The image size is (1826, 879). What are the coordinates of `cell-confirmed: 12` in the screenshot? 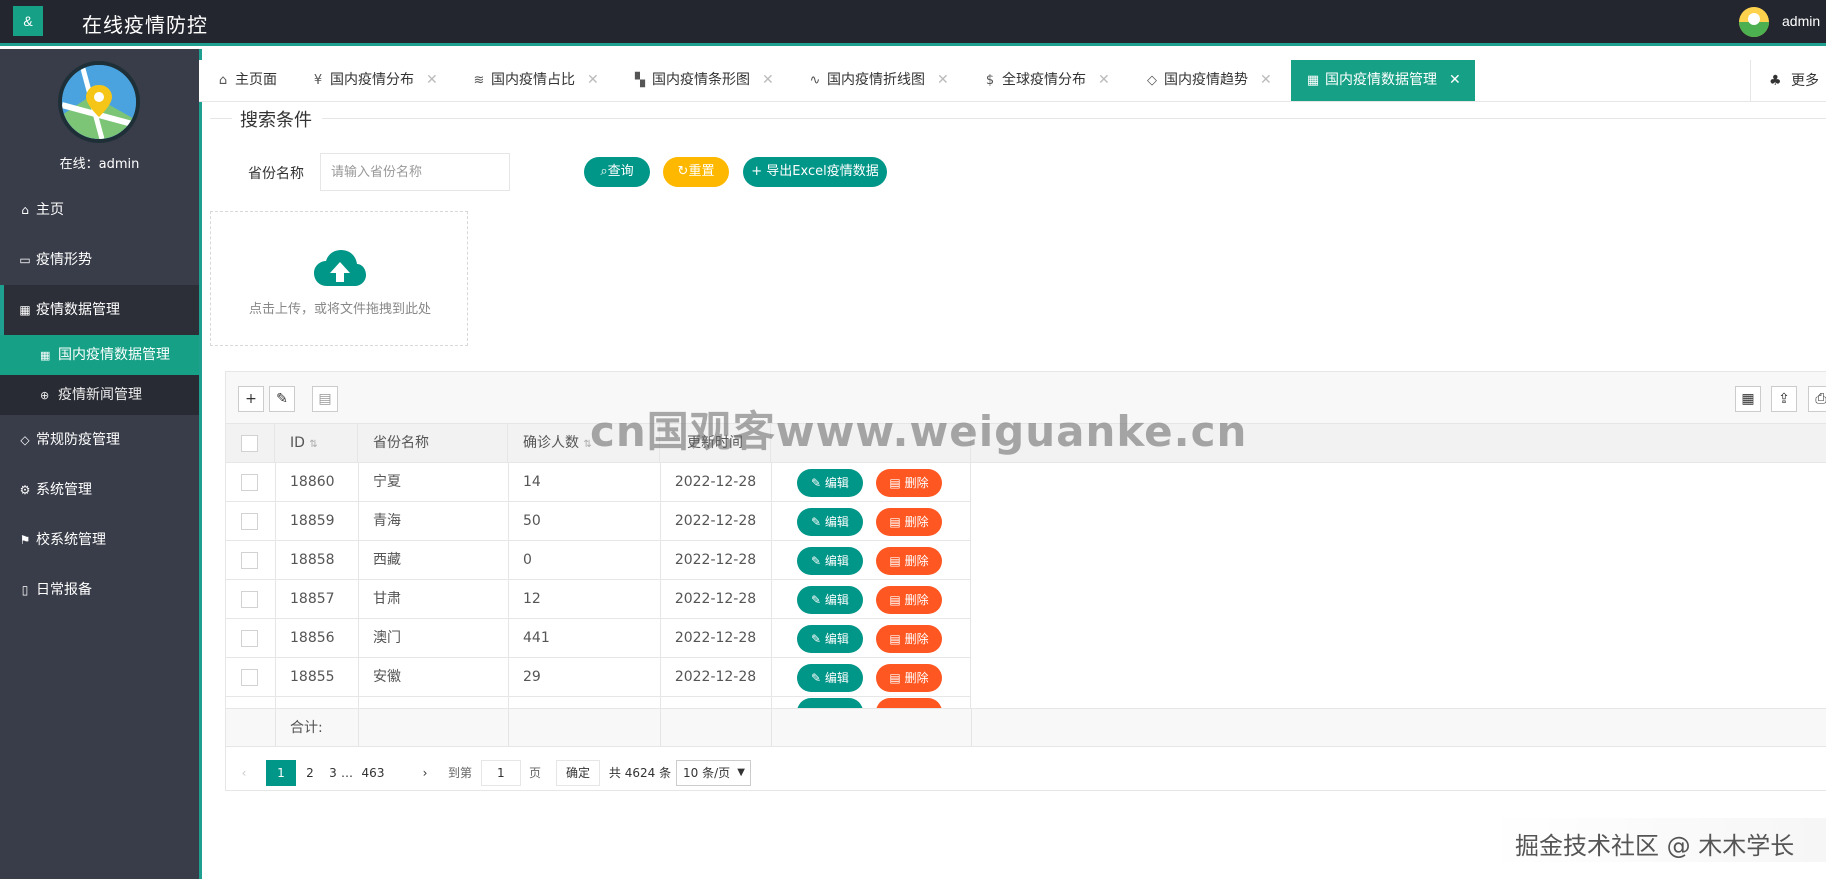 It's located at (532, 599).